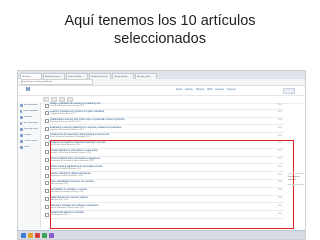 This screenshot has height=240, width=320. Describe the element at coordinates (231, 90) in the screenshot. I see `nav-item-careers: Careers` at that location.